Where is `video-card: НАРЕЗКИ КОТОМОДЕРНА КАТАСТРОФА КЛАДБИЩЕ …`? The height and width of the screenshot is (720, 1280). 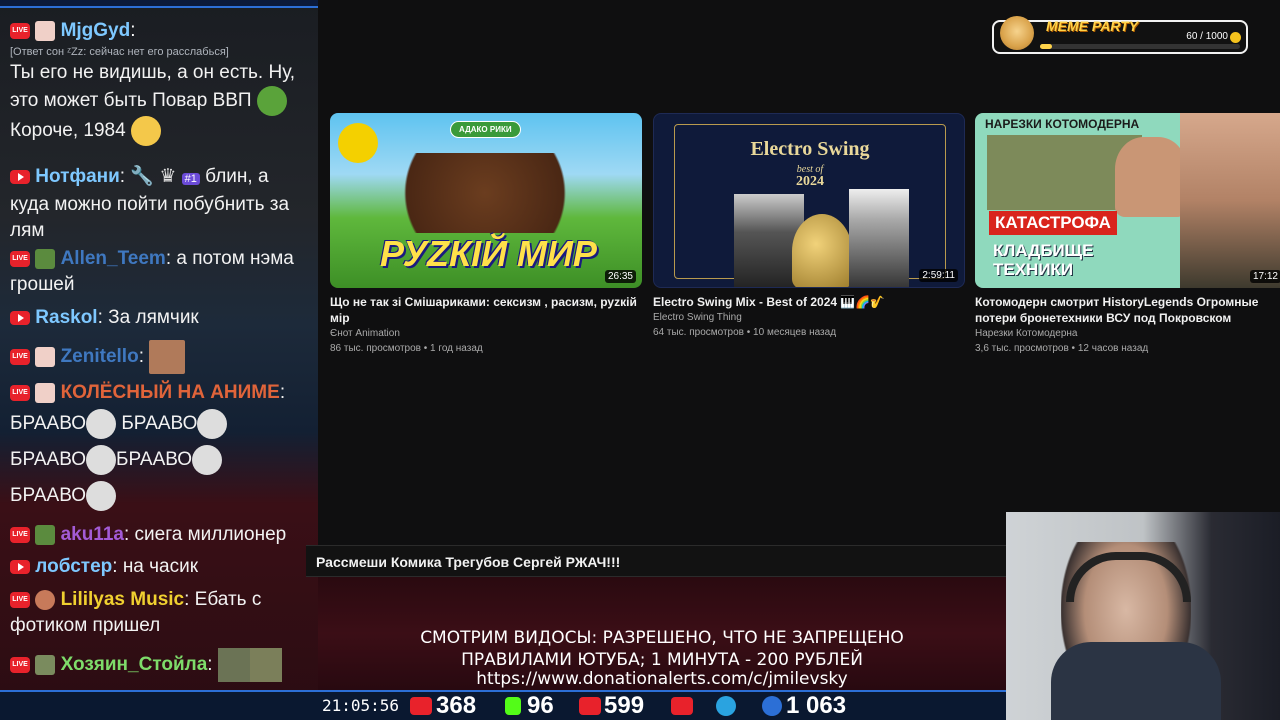 video-card: НАРЕЗКИ КОТОМОДЕРНА КАТАСТРОФА КЛАДБИЩЕ … is located at coordinates (1127, 234).